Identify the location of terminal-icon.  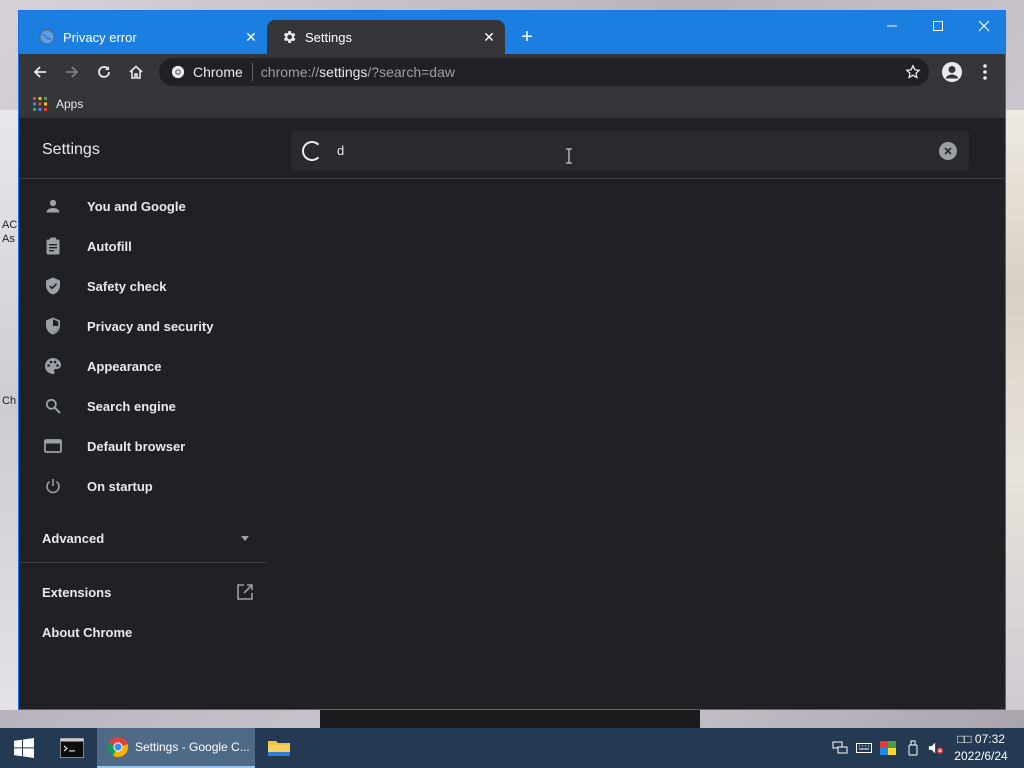
(72, 748).